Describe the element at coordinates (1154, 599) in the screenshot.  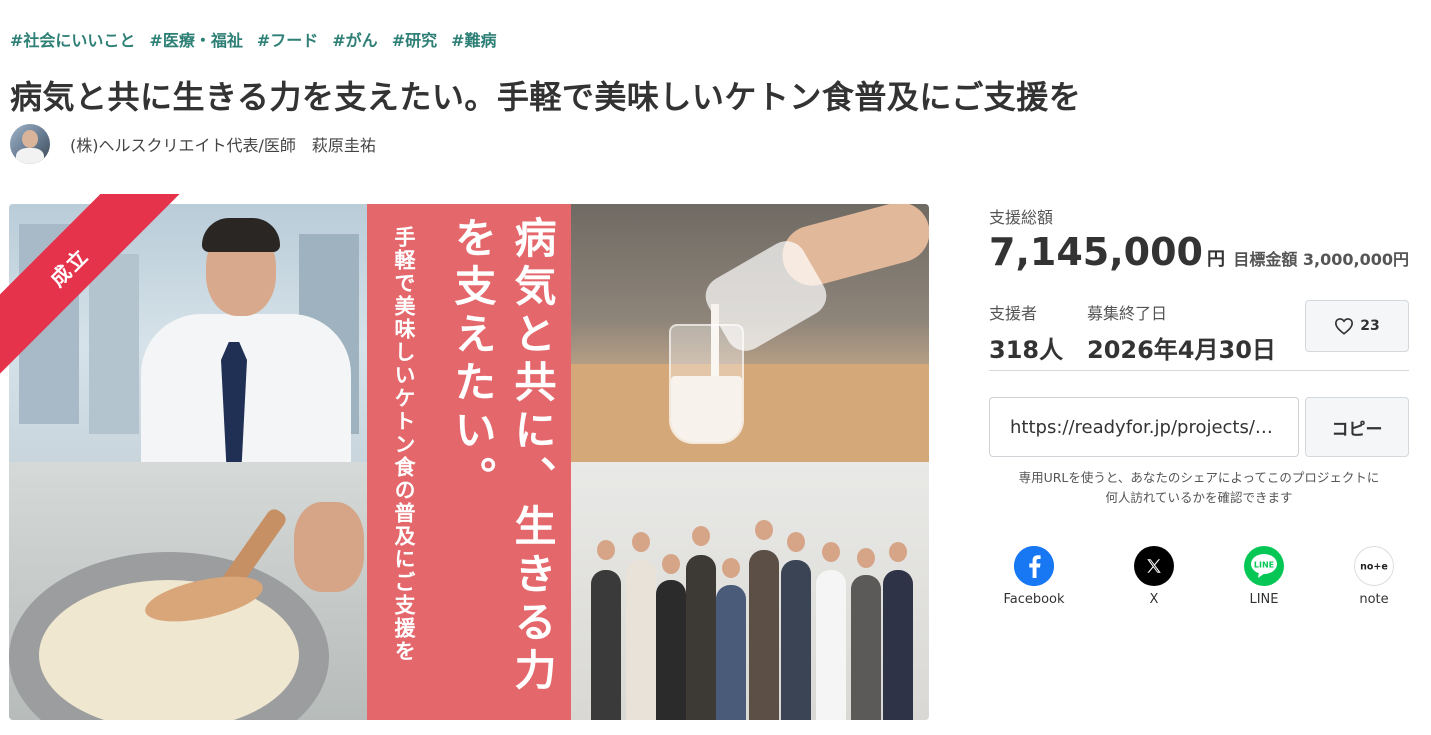
I see `x-label: X` at that location.